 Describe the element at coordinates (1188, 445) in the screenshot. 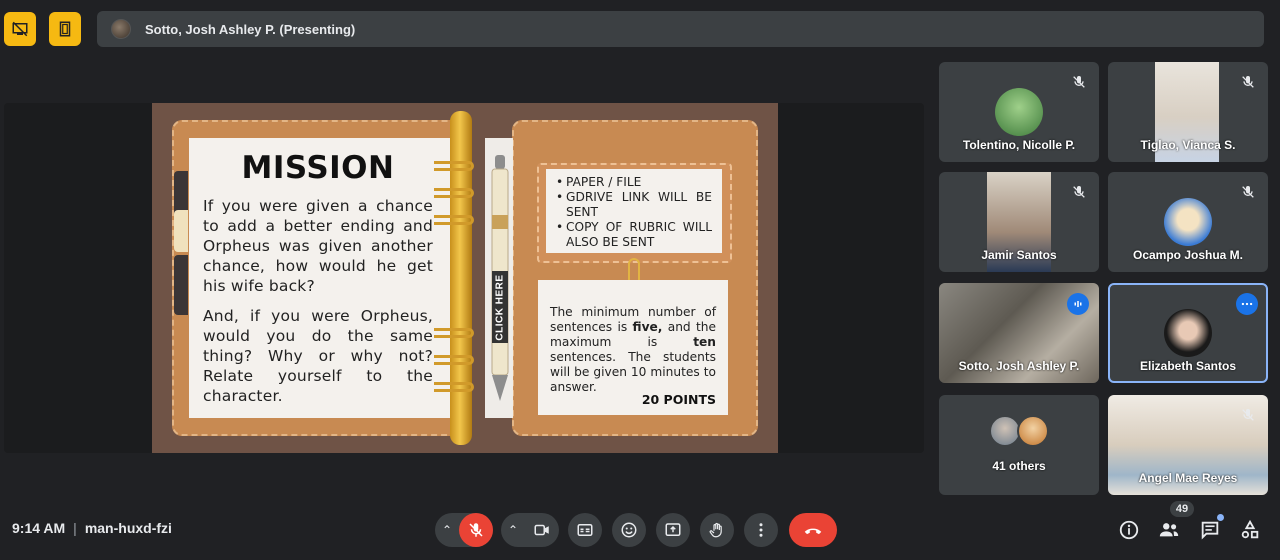

I see `participant-tile: Angel Mae Reyes` at that location.